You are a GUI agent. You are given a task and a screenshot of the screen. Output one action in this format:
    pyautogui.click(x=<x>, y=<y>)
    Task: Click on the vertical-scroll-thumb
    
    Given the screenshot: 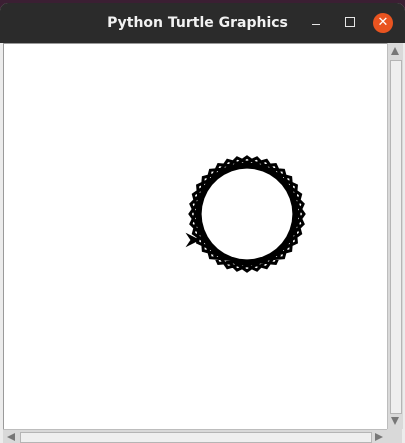 What is the action you would take?
    pyautogui.click(x=396, y=237)
    